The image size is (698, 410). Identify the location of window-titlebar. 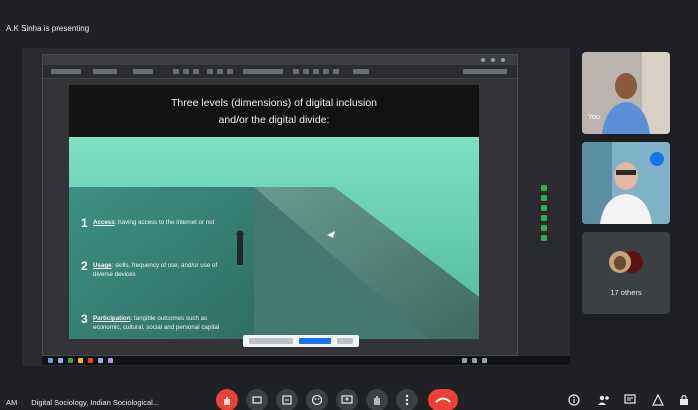
(280, 60).